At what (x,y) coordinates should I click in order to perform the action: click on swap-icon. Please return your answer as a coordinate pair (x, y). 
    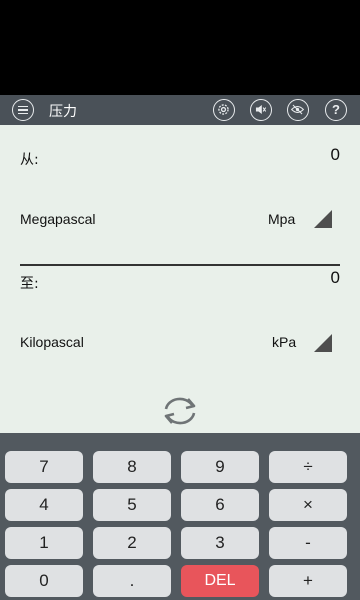
    Looking at the image, I should click on (180, 411).